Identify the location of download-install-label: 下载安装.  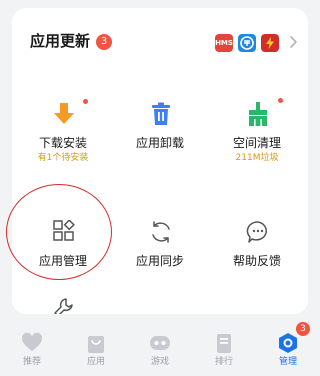
(62, 143).